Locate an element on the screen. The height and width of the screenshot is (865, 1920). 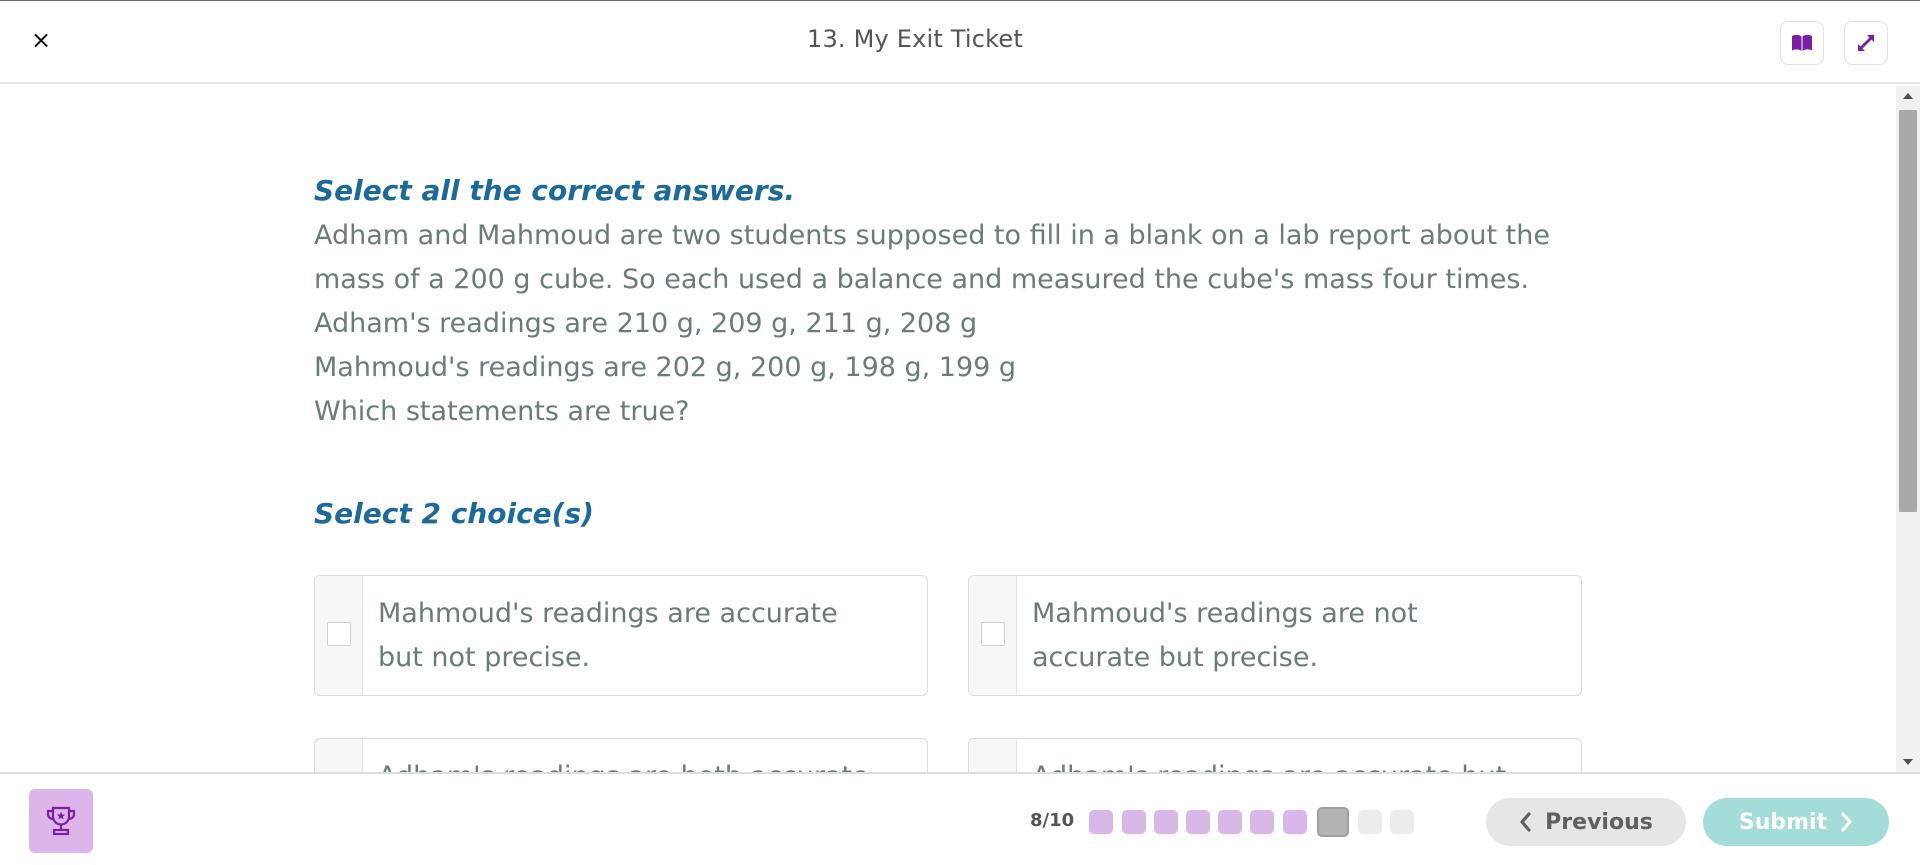
chevron-right-icon is located at coordinates (1846, 822).